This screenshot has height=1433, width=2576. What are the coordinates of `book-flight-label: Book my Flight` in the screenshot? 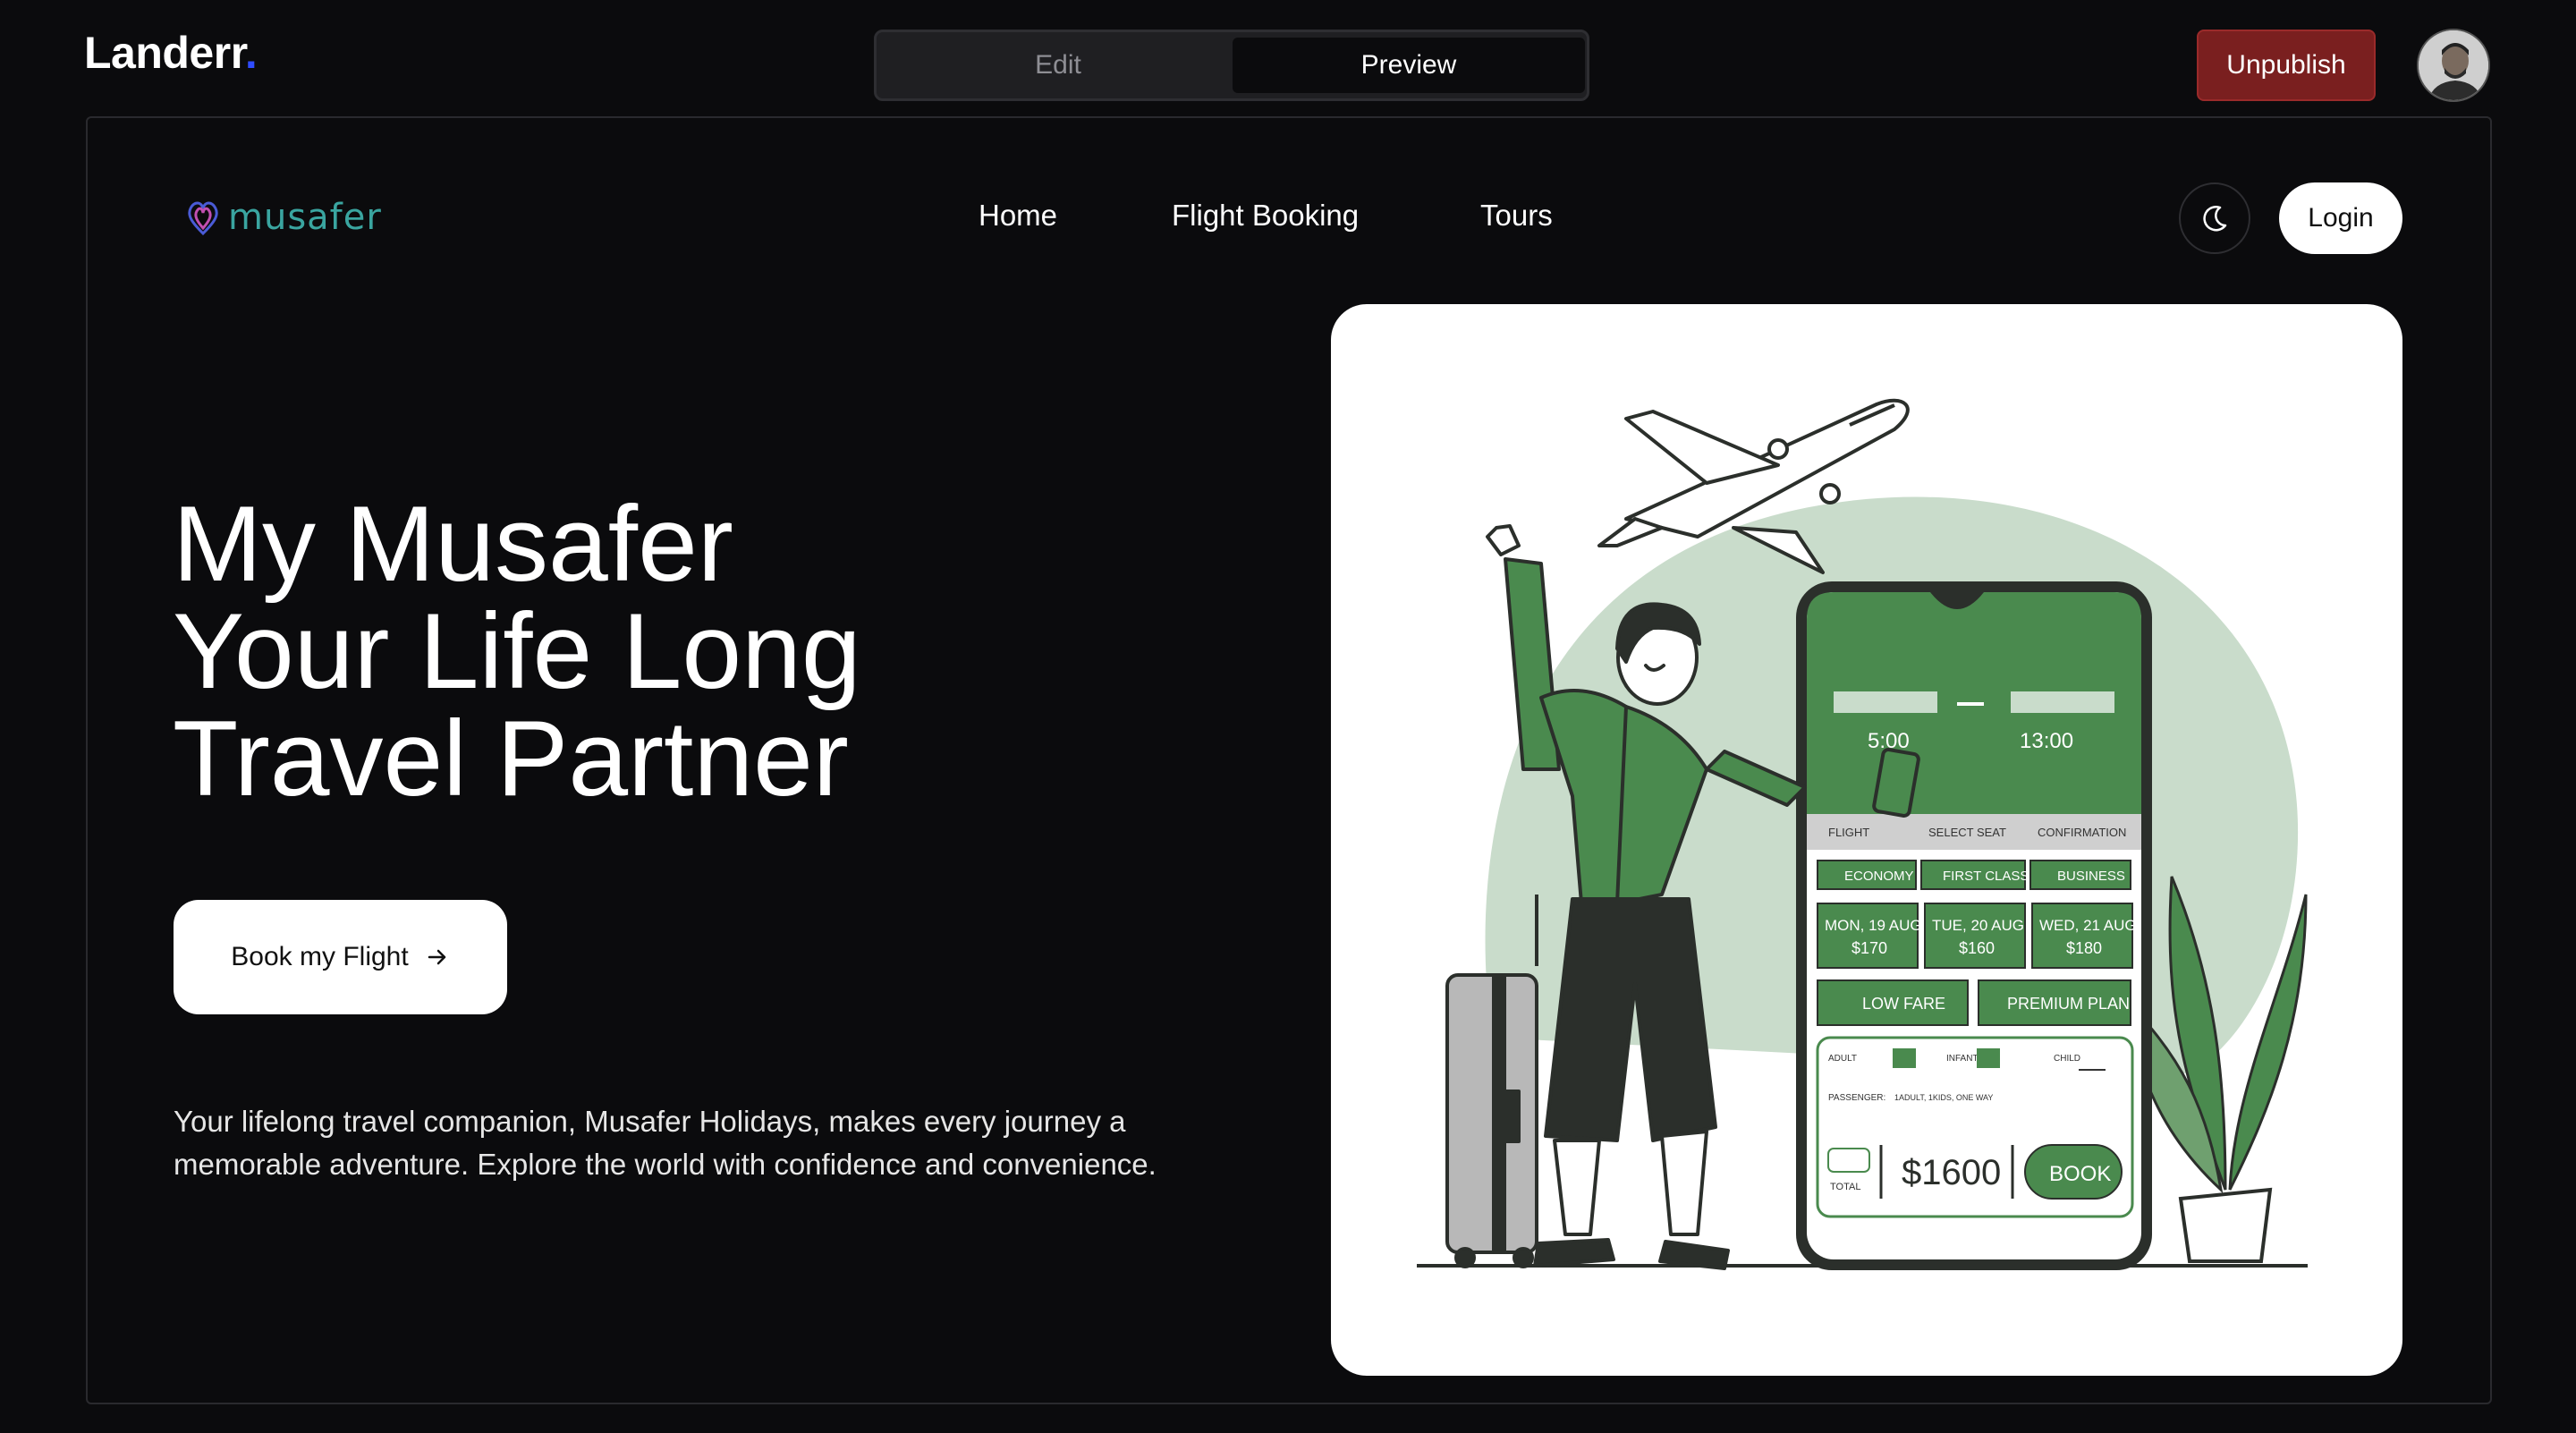 It's located at (320, 956).